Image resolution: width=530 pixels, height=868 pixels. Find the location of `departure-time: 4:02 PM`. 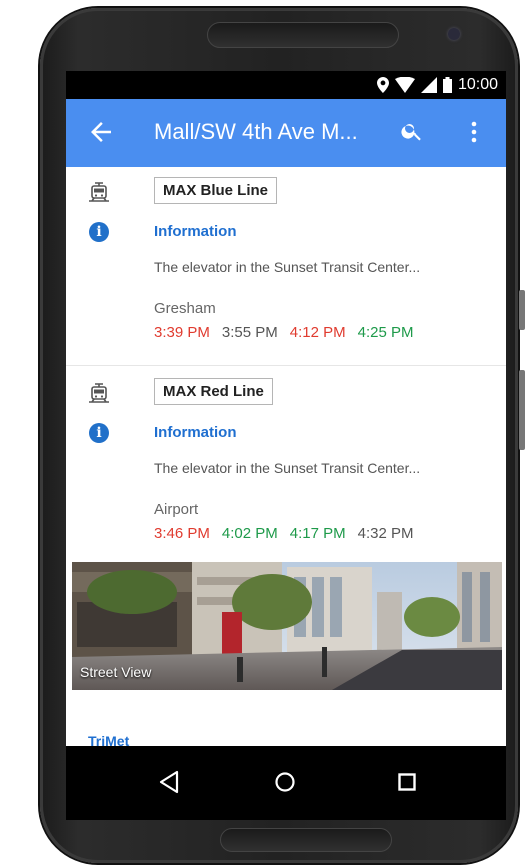

departure-time: 4:02 PM is located at coordinates (249, 533).